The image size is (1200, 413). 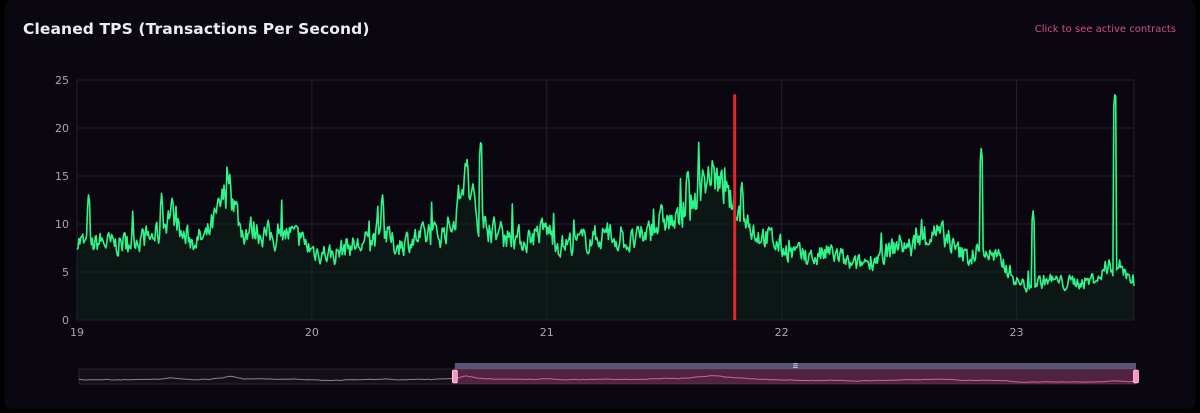 What do you see at coordinates (1017, 332) in the screenshot?
I see `x-tick-label: 23` at bounding box center [1017, 332].